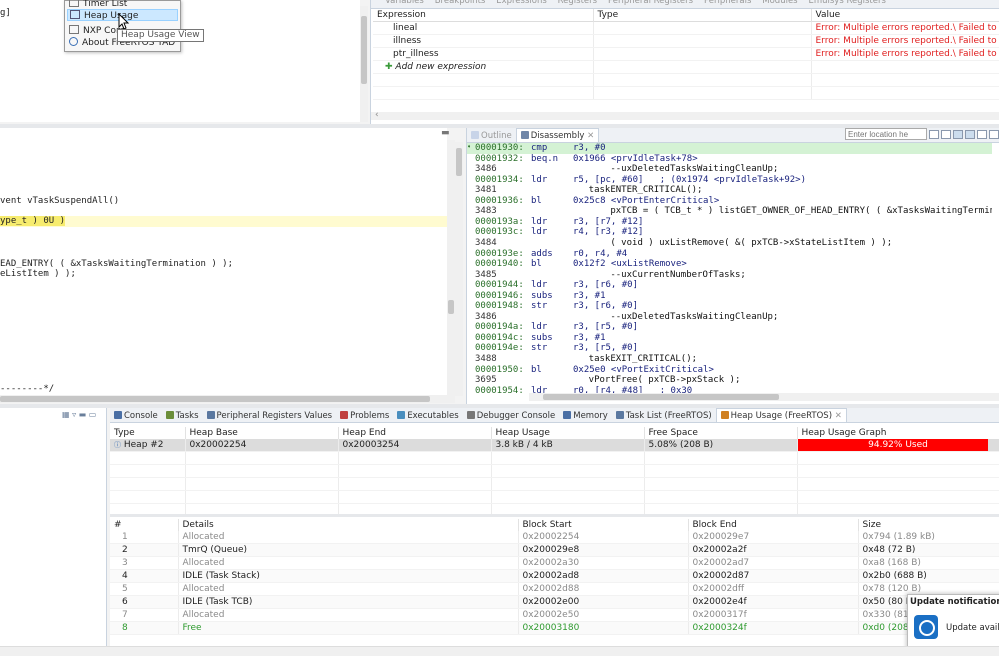 The height and width of the screenshot is (656, 999). What do you see at coordinates (516, 416) in the screenshot?
I see `tab-label: Debugger Console` at bounding box center [516, 416].